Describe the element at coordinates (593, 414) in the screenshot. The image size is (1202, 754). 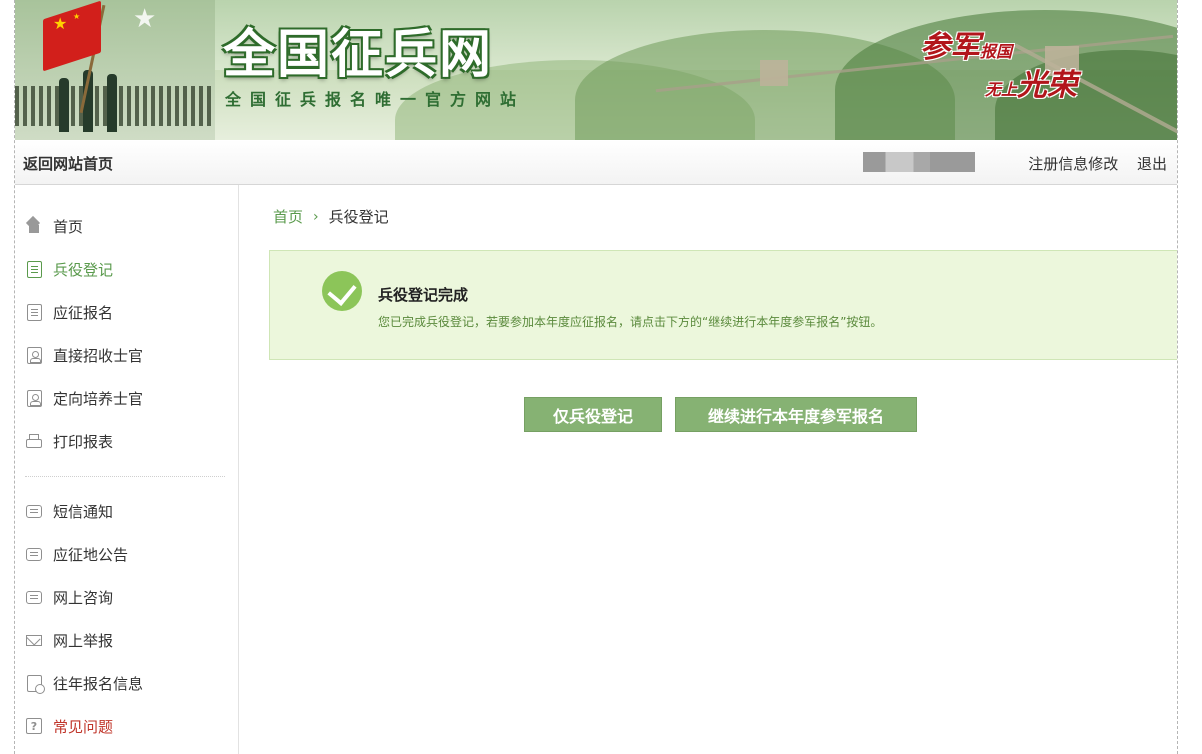
I see `register-only-button: 仅兵役登记` at that location.